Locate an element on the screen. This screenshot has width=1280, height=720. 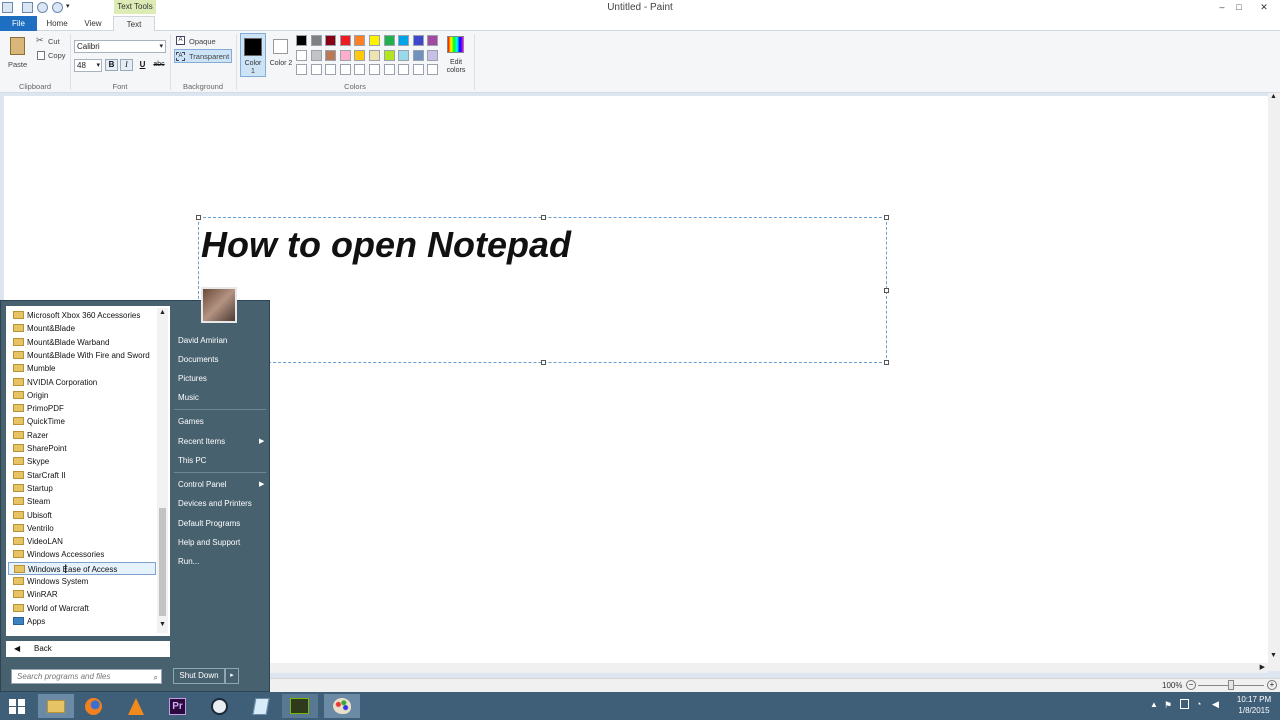
program-item: Startup is located at coordinates (82, 488).